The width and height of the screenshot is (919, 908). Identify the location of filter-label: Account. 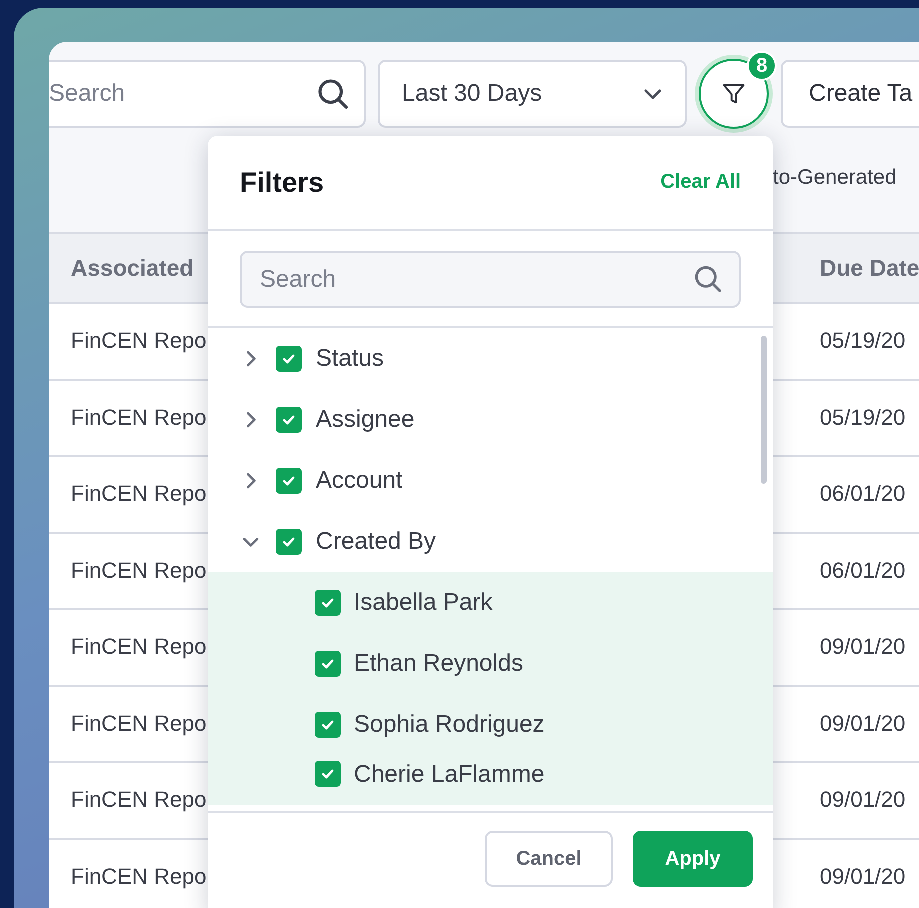
(359, 480).